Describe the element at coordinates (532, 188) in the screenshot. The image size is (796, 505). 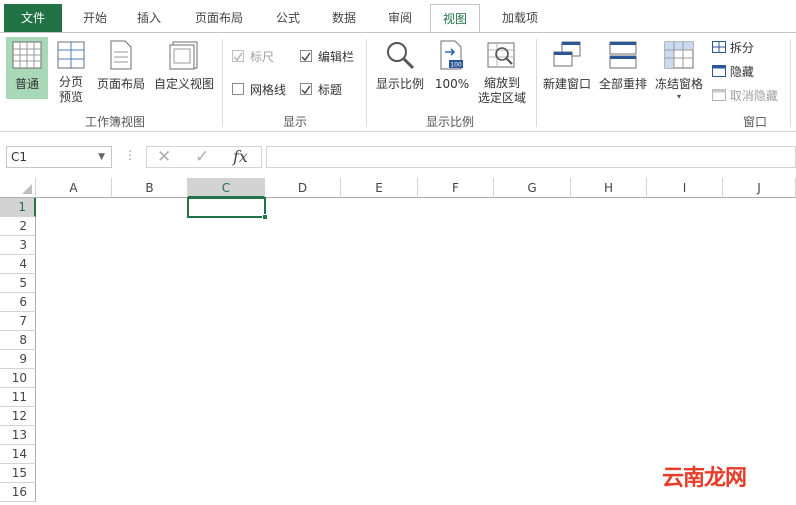
I see `column-header-g: G` at that location.